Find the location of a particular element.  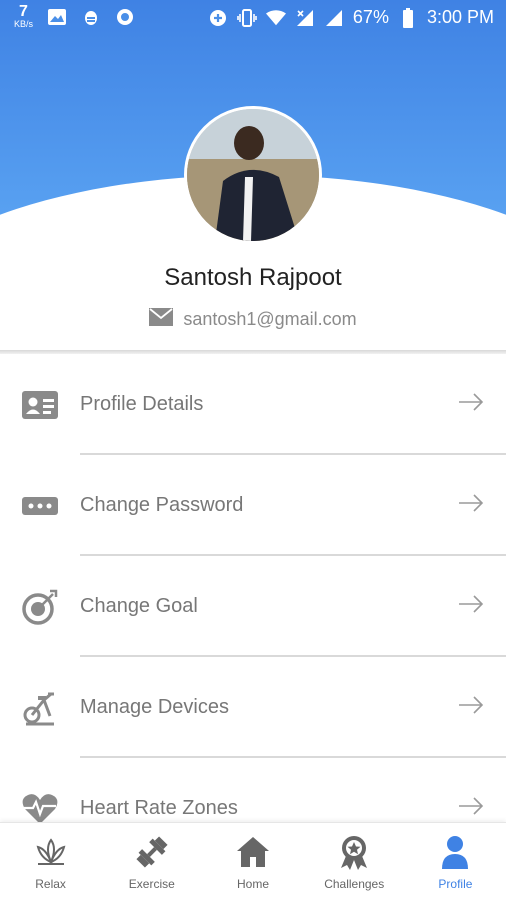

target-icon is located at coordinates (40, 607).